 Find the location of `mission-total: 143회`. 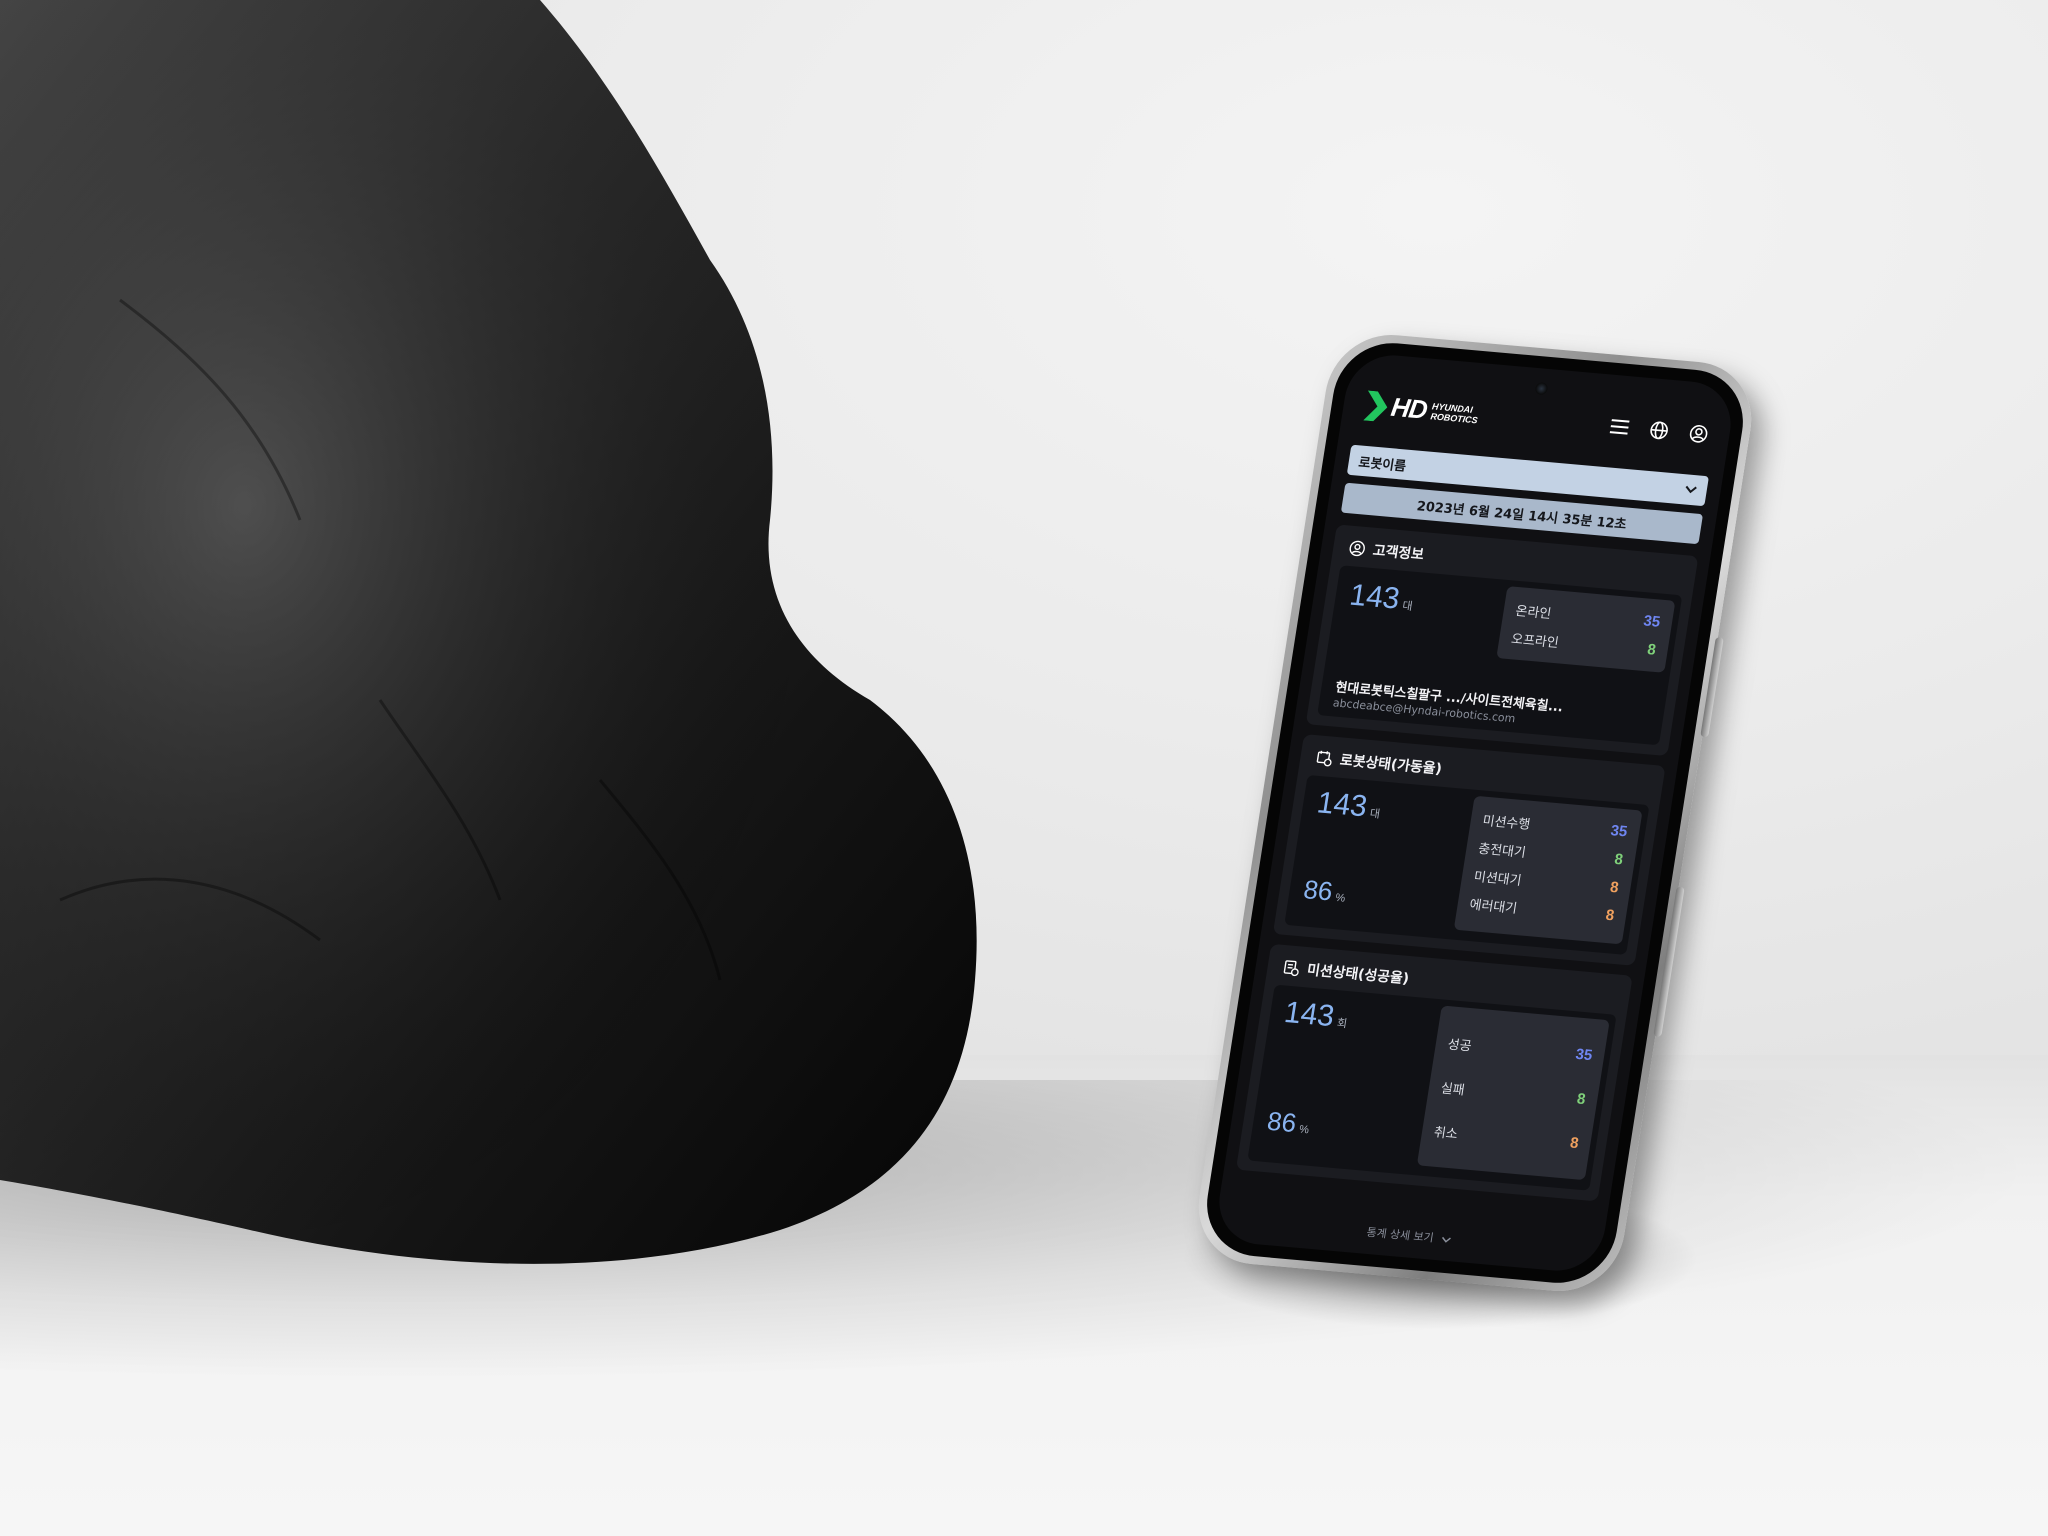

mission-total: 143회 is located at coordinates (1316, 1016).